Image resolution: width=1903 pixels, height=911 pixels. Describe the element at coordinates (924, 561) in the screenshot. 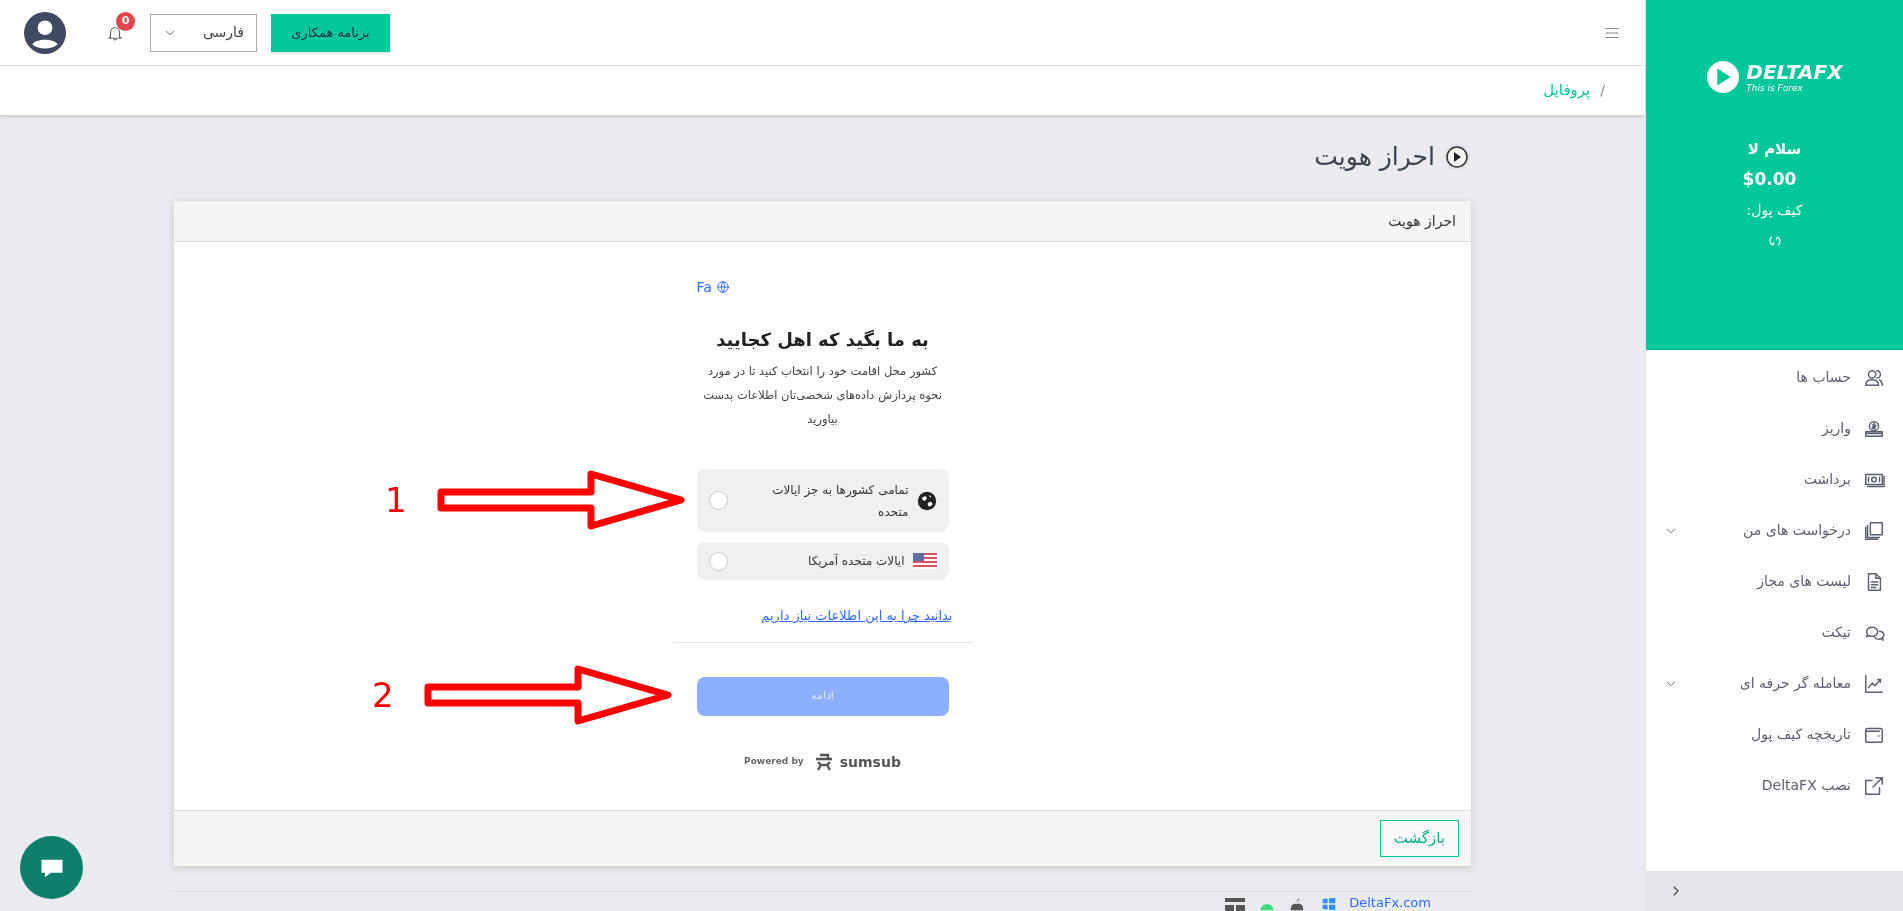

I see `flag-icon` at that location.